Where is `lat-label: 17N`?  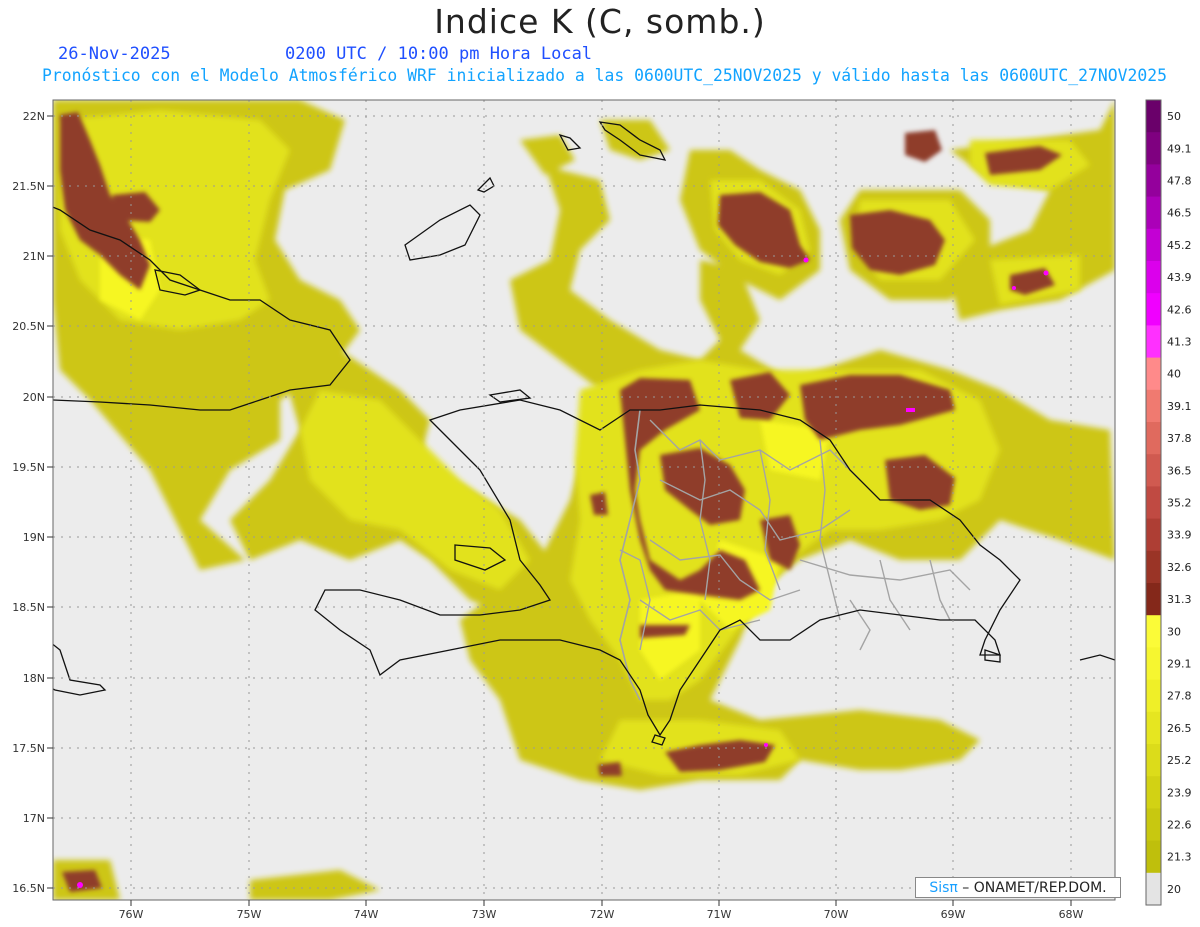
lat-label: 17N is located at coordinates (34, 818).